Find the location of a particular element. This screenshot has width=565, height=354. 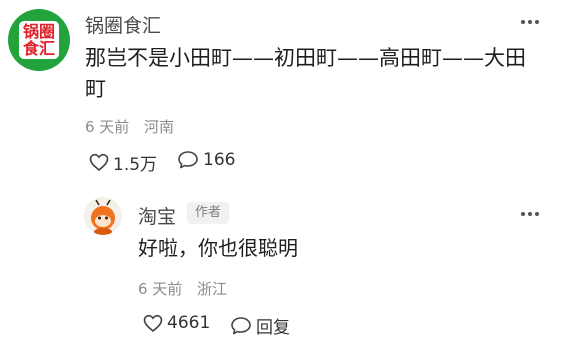

logo-dots is located at coordinates (39, 58).